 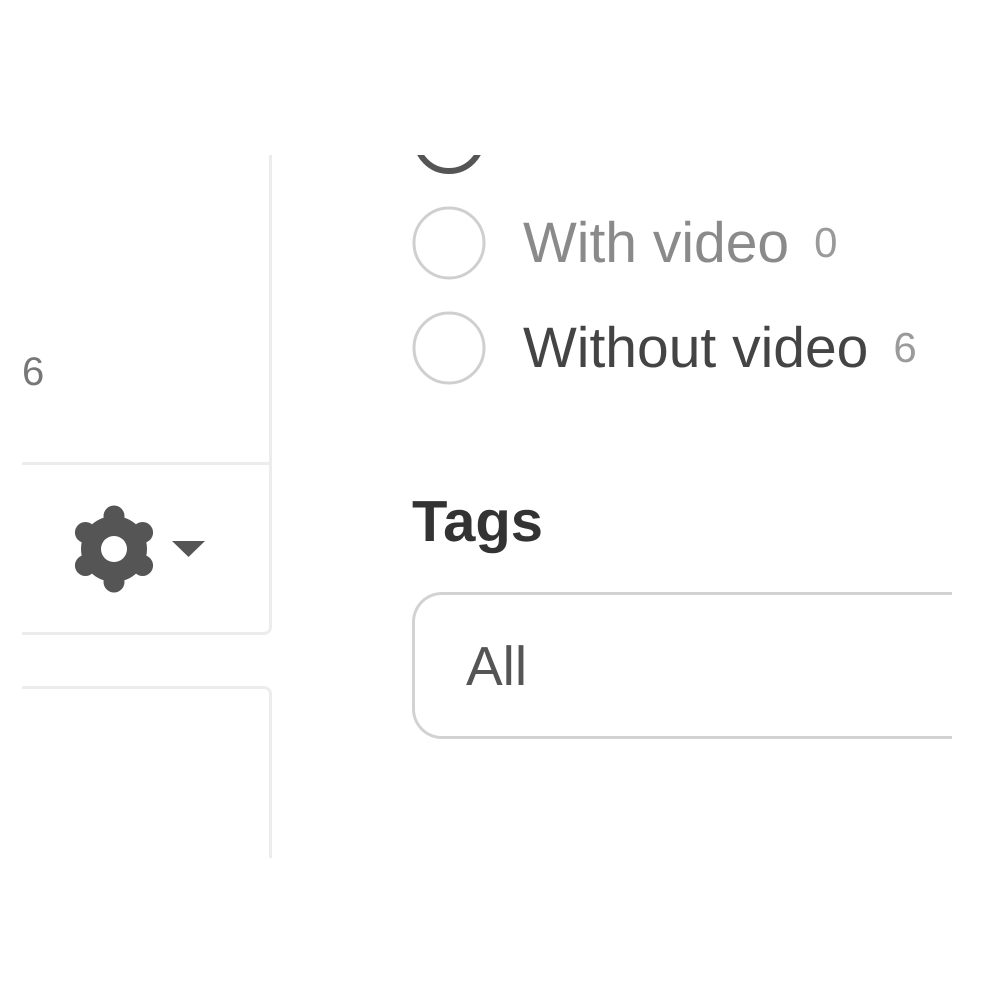 I want to click on tags-heading: Tags, so click(x=478, y=522).